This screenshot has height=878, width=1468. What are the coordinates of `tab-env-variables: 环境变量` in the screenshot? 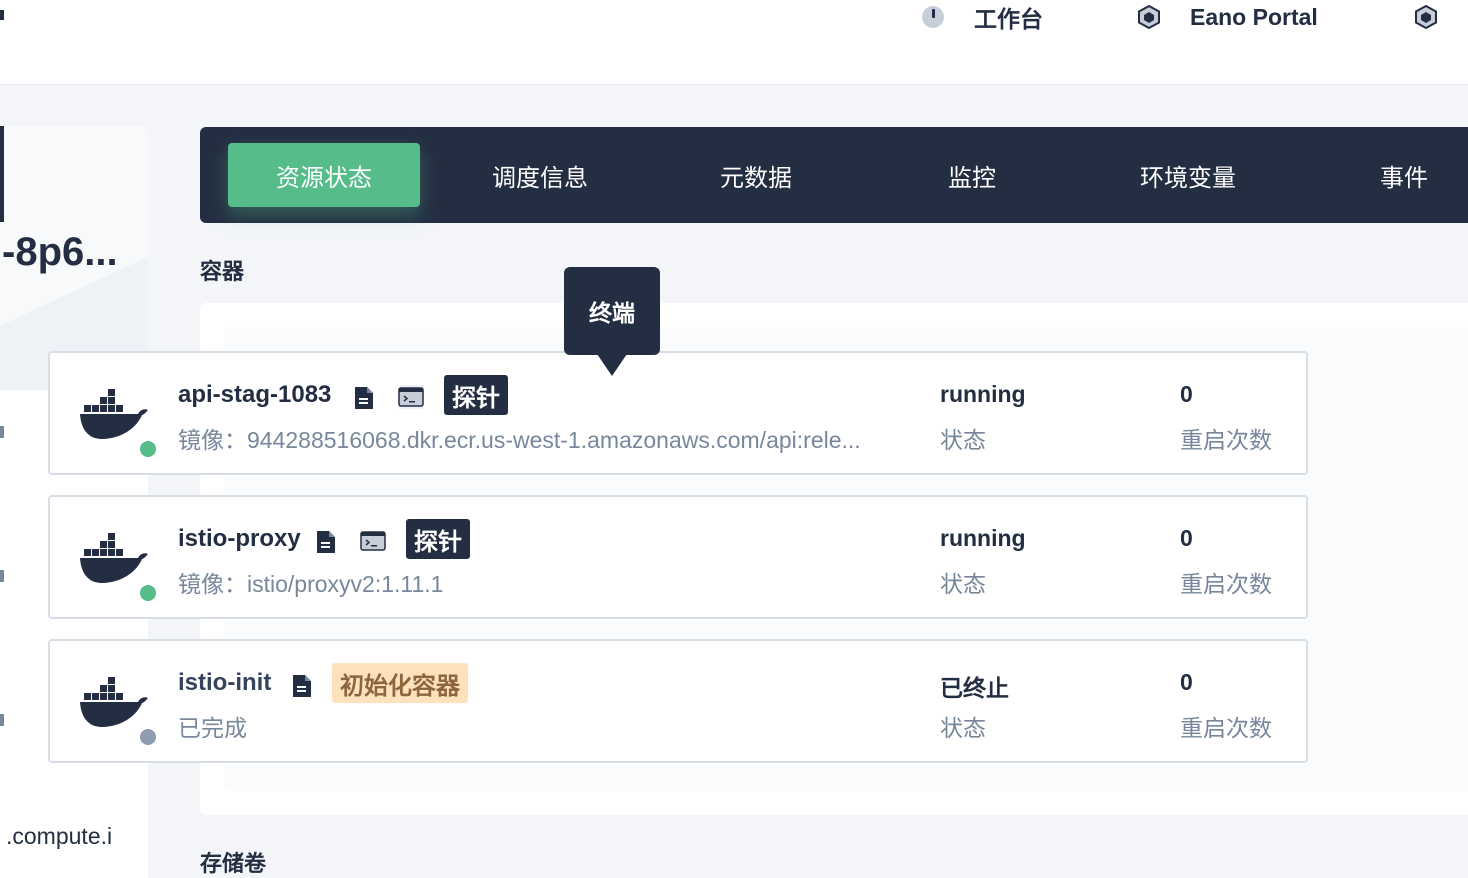 It's located at (1188, 175).